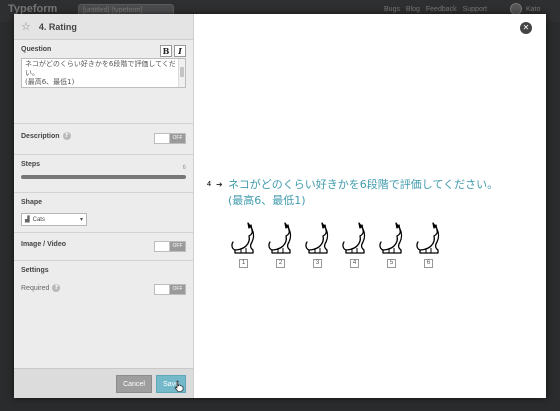 Image resolution: width=560 pixels, height=411 pixels. What do you see at coordinates (428, 263) in the screenshot?
I see `rating-option-label: 6` at bounding box center [428, 263].